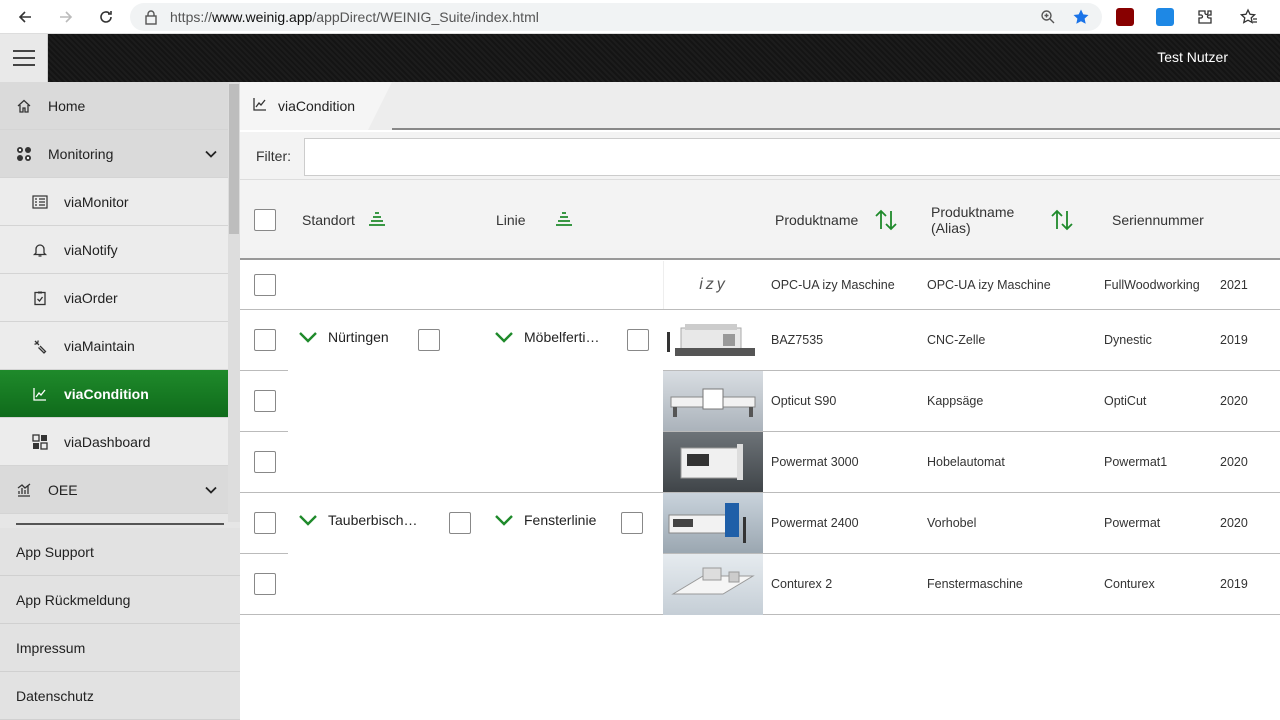 This screenshot has height=720, width=1280. Describe the element at coordinates (120, 600) in the screenshot. I see `link-app-feedback: App Rückmeldung` at that location.